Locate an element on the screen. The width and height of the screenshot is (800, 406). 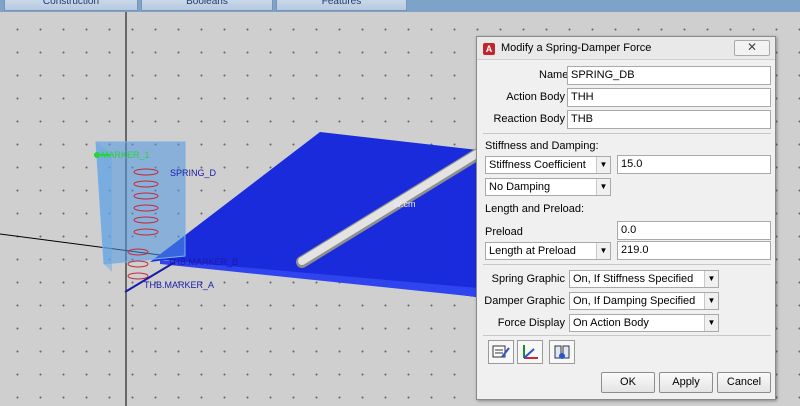
reaction-body-label: Reaction Body is located at coordinates (529, 119).